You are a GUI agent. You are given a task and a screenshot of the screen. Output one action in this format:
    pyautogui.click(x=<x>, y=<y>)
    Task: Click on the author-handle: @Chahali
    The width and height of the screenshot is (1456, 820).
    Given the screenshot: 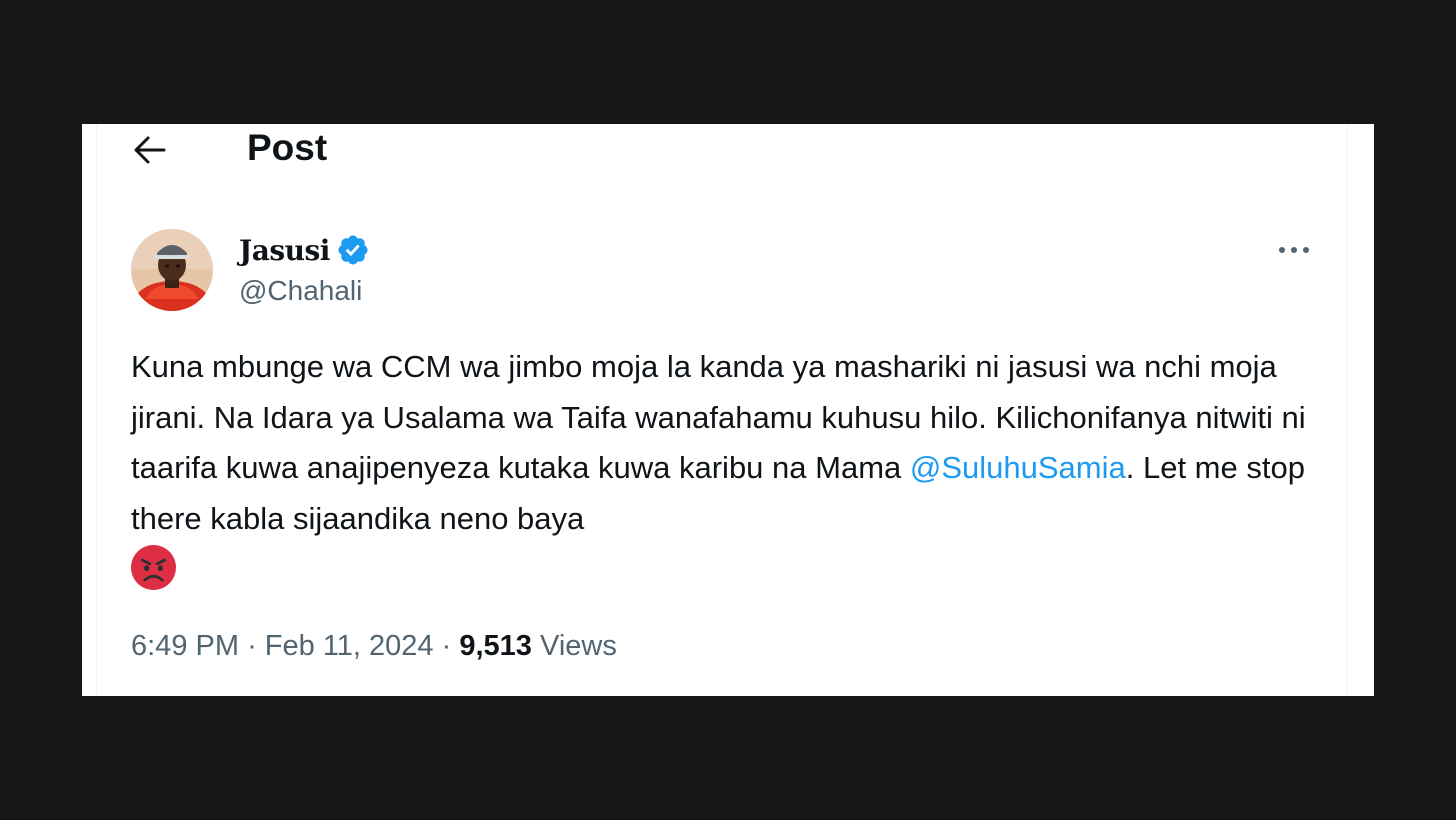 What is the action you would take?
    pyautogui.click(x=300, y=291)
    